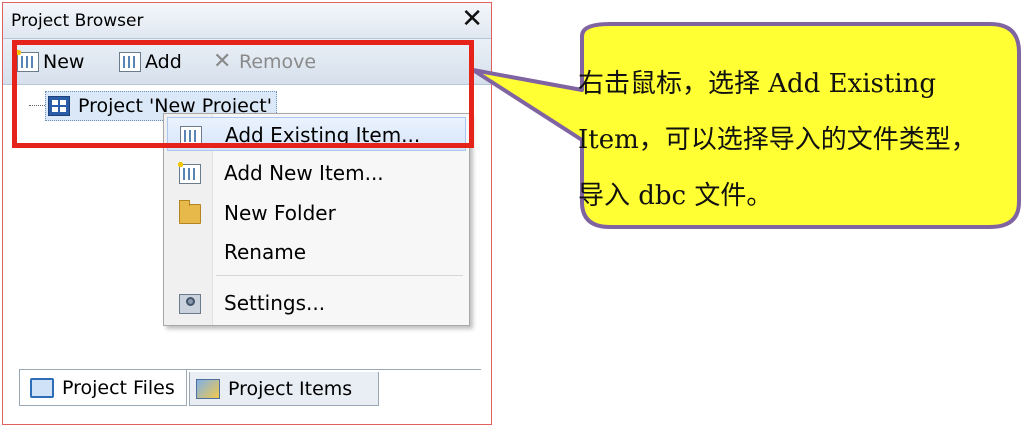 The image size is (1023, 429). I want to click on remove-button: ✕ Remove, so click(264, 62).